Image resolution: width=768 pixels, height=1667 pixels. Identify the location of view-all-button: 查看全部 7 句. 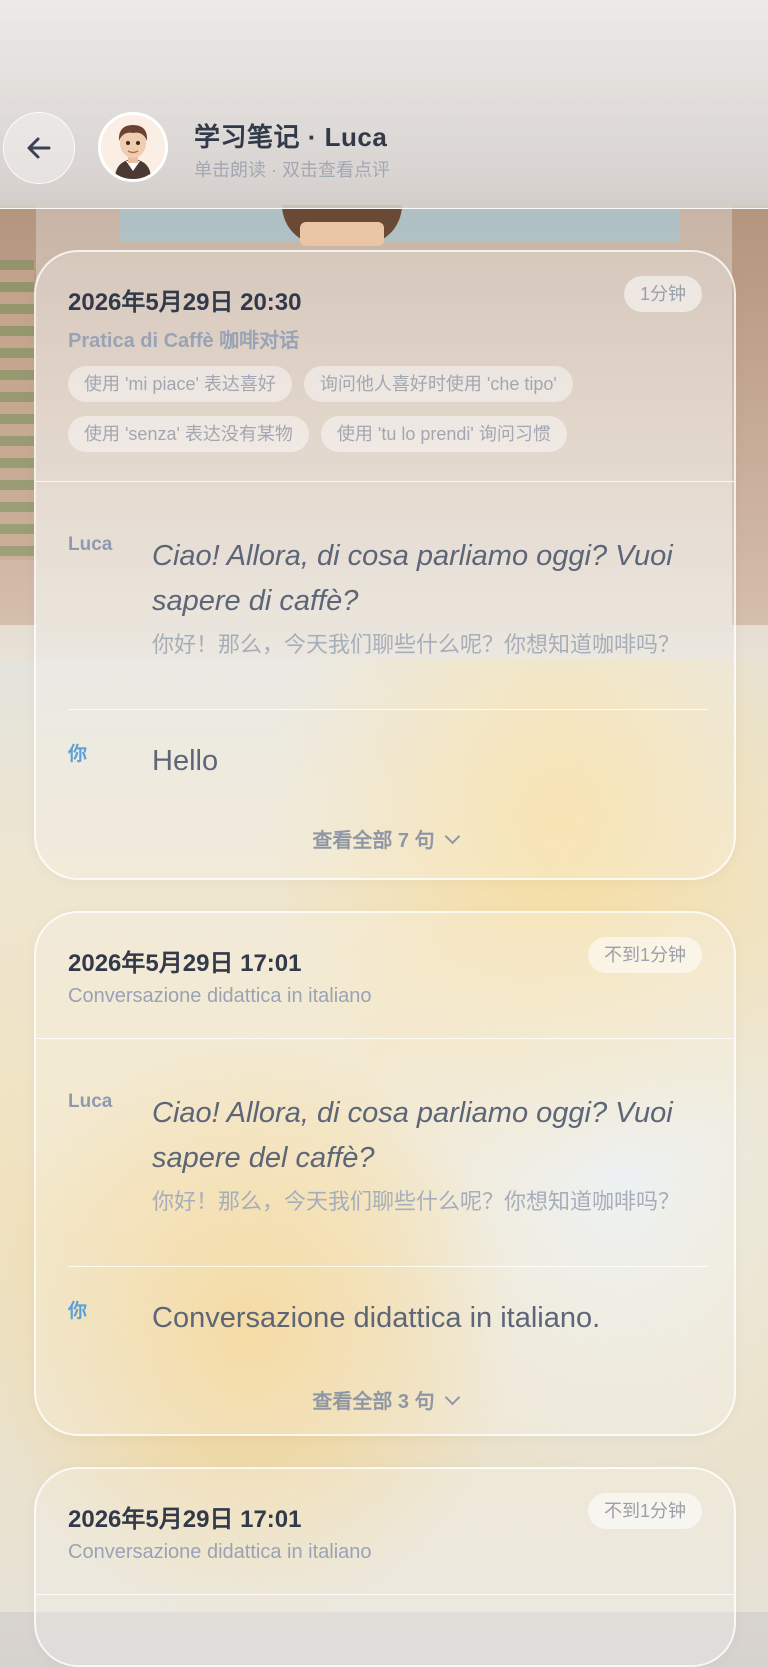
(385, 838).